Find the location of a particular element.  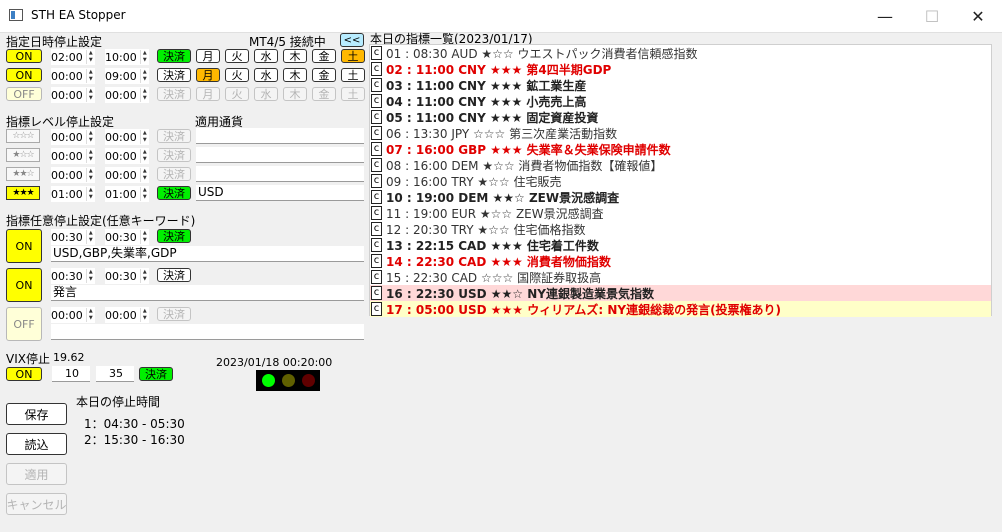

level-from-time: 00:00 ▲ ▼ is located at coordinates (73, 156).